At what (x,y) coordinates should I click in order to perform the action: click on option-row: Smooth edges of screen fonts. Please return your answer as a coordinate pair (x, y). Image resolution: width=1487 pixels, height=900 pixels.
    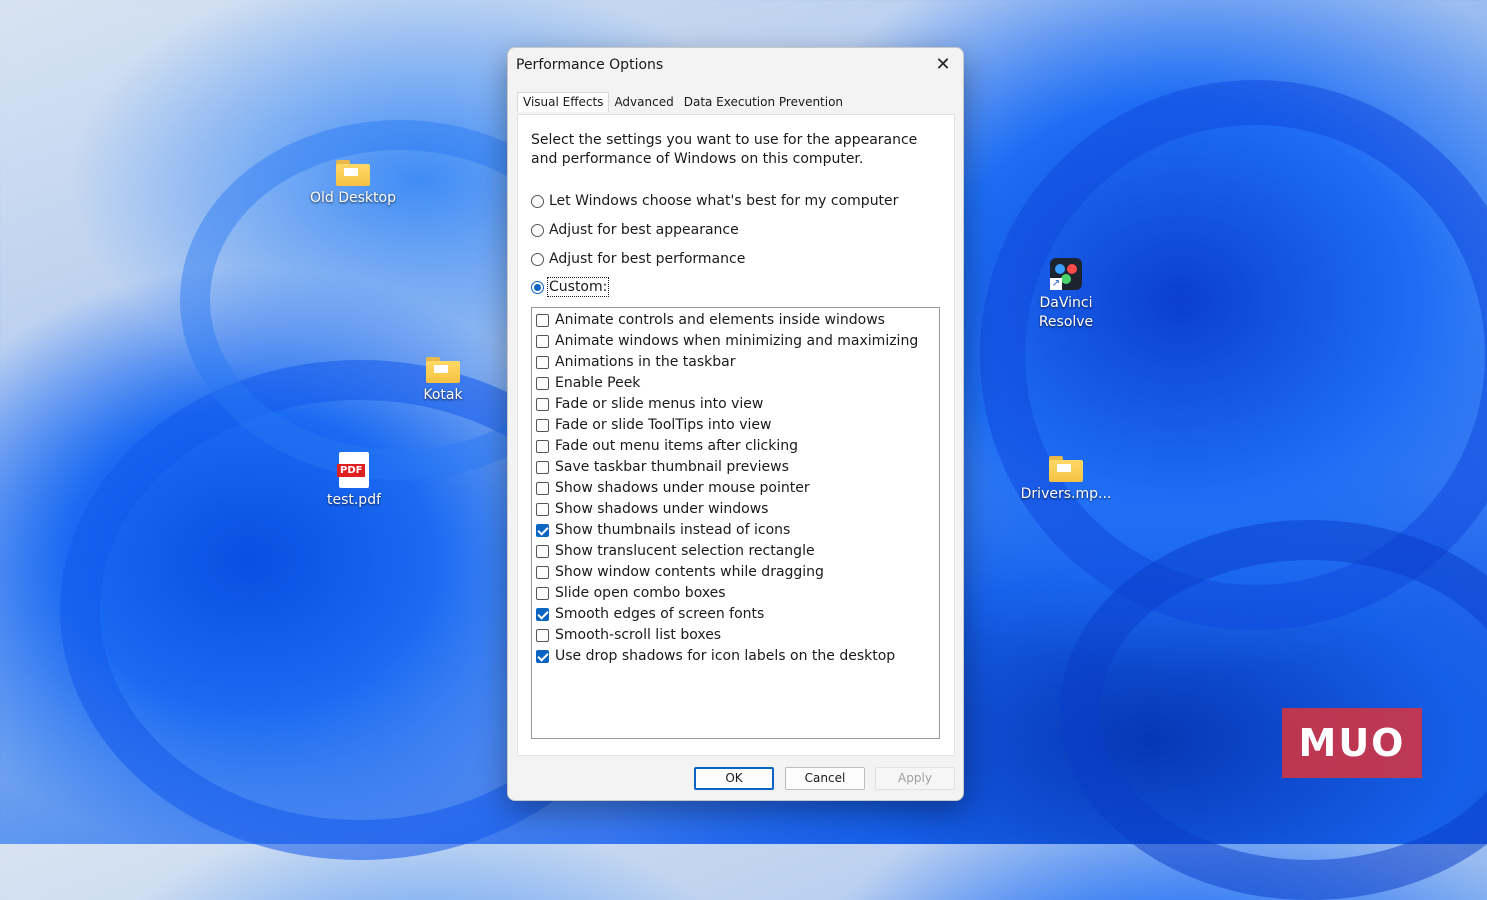
    Looking at the image, I should click on (650, 614).